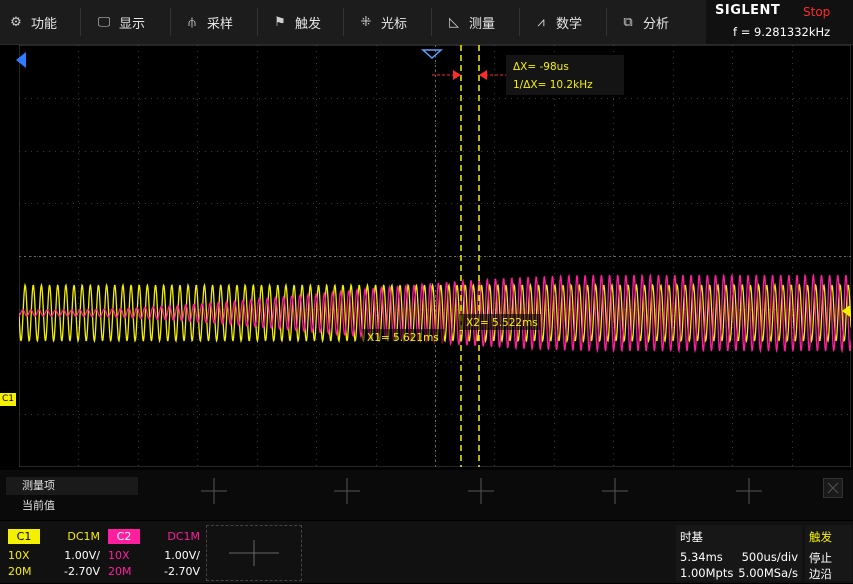  Describe the element at coordinates (769, 557) in the screenshot. I see `timebase-scale: 500us/div` at that location.